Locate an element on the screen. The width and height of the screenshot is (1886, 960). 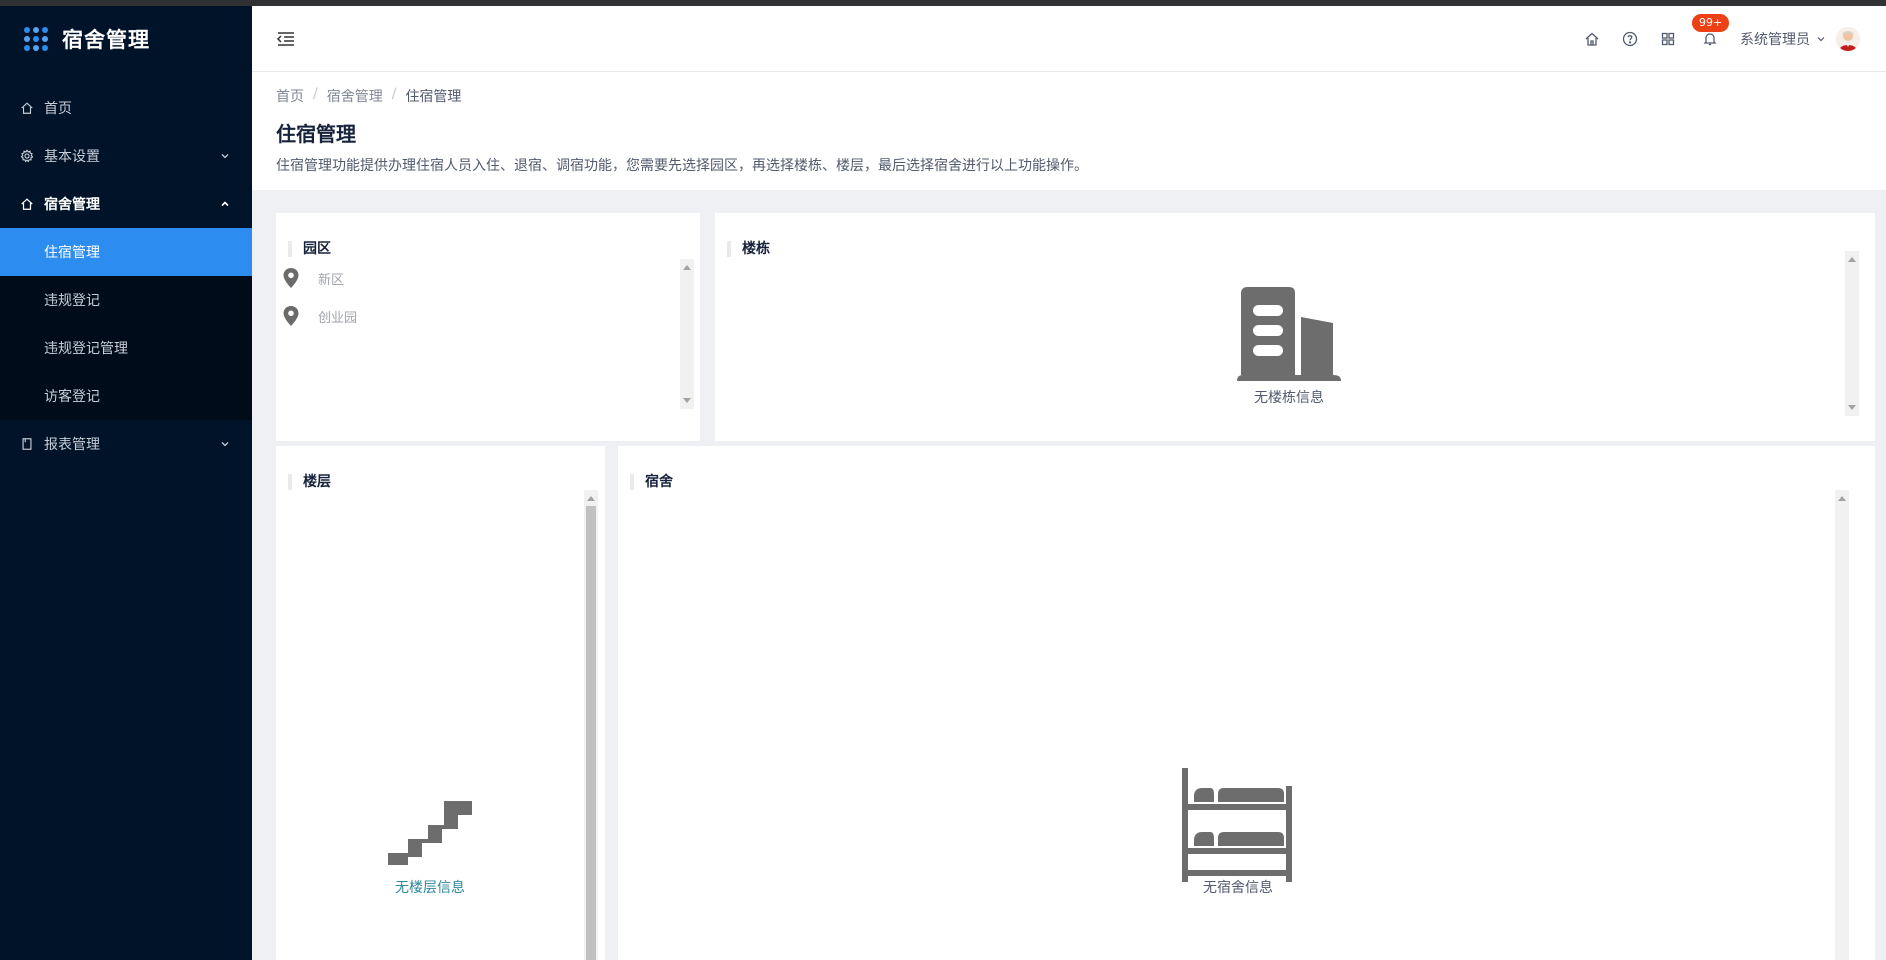
park-panel-title: 园区 is located at coordinates (309, 249).